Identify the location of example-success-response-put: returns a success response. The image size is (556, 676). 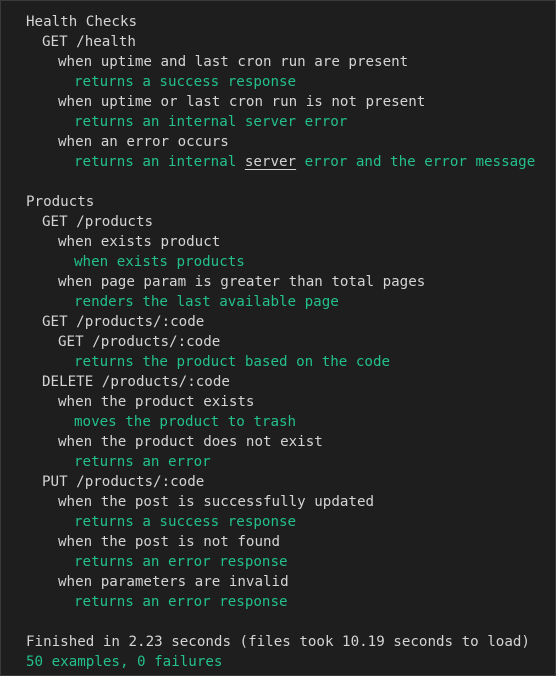
(185, 522).